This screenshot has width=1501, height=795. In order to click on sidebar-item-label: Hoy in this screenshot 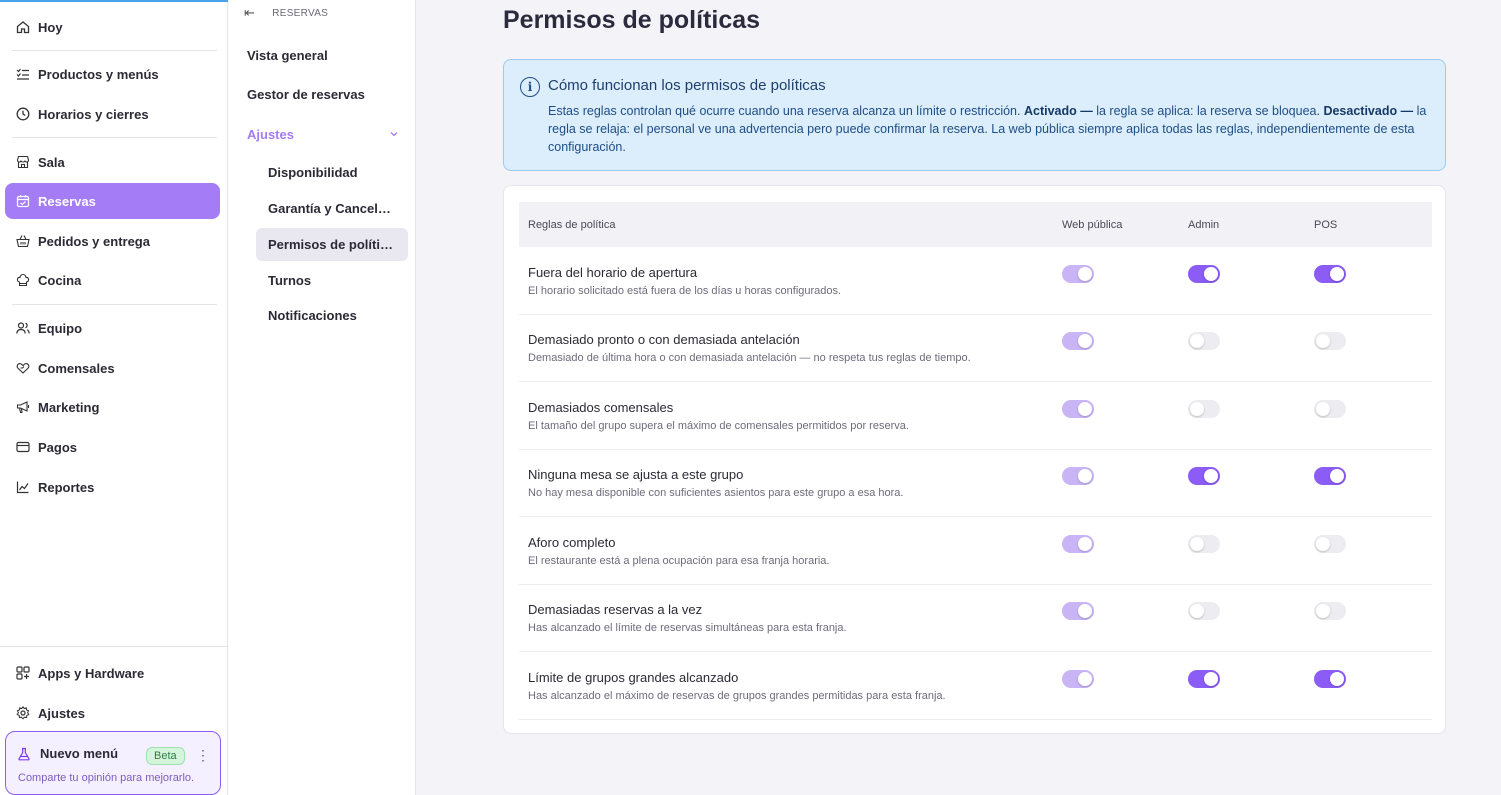, I will do `click(50, 27)`.